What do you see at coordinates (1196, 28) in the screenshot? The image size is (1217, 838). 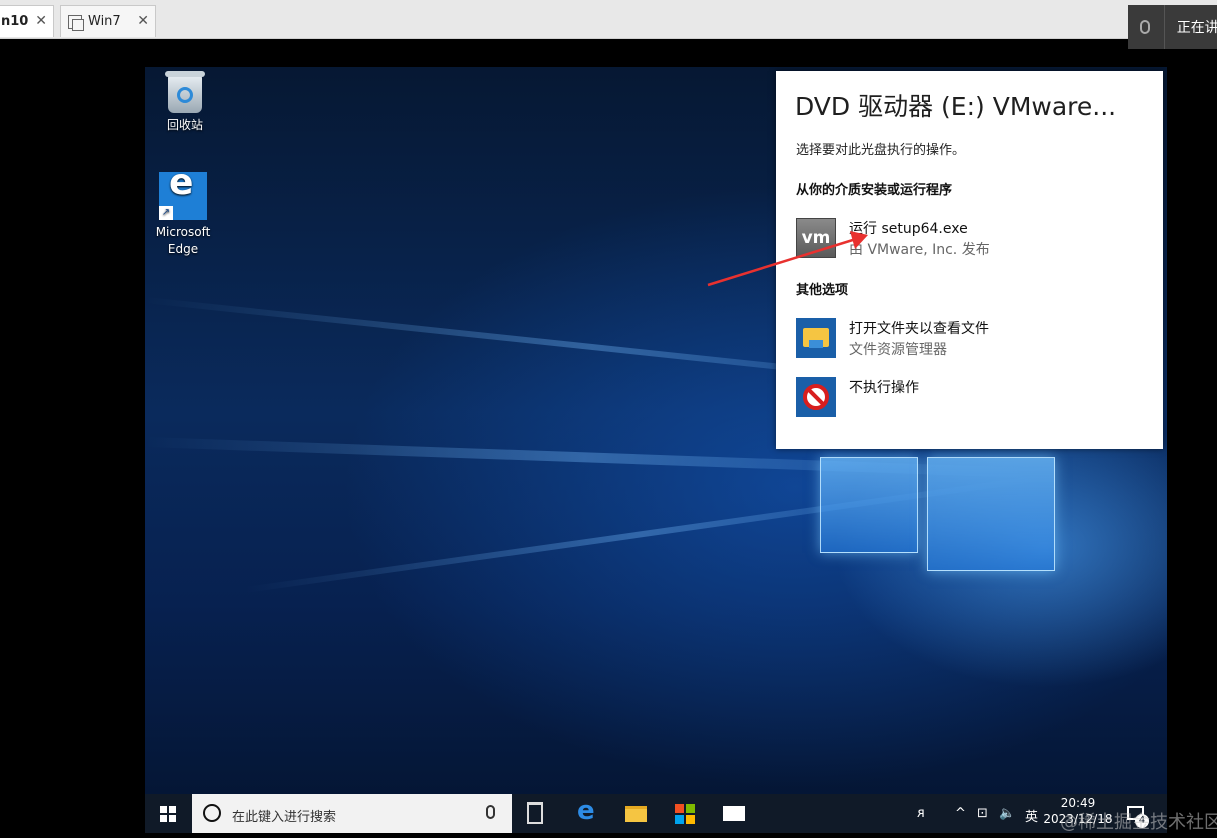 I see `voice-status: 正在讲` at bounding box center [1196, 28].